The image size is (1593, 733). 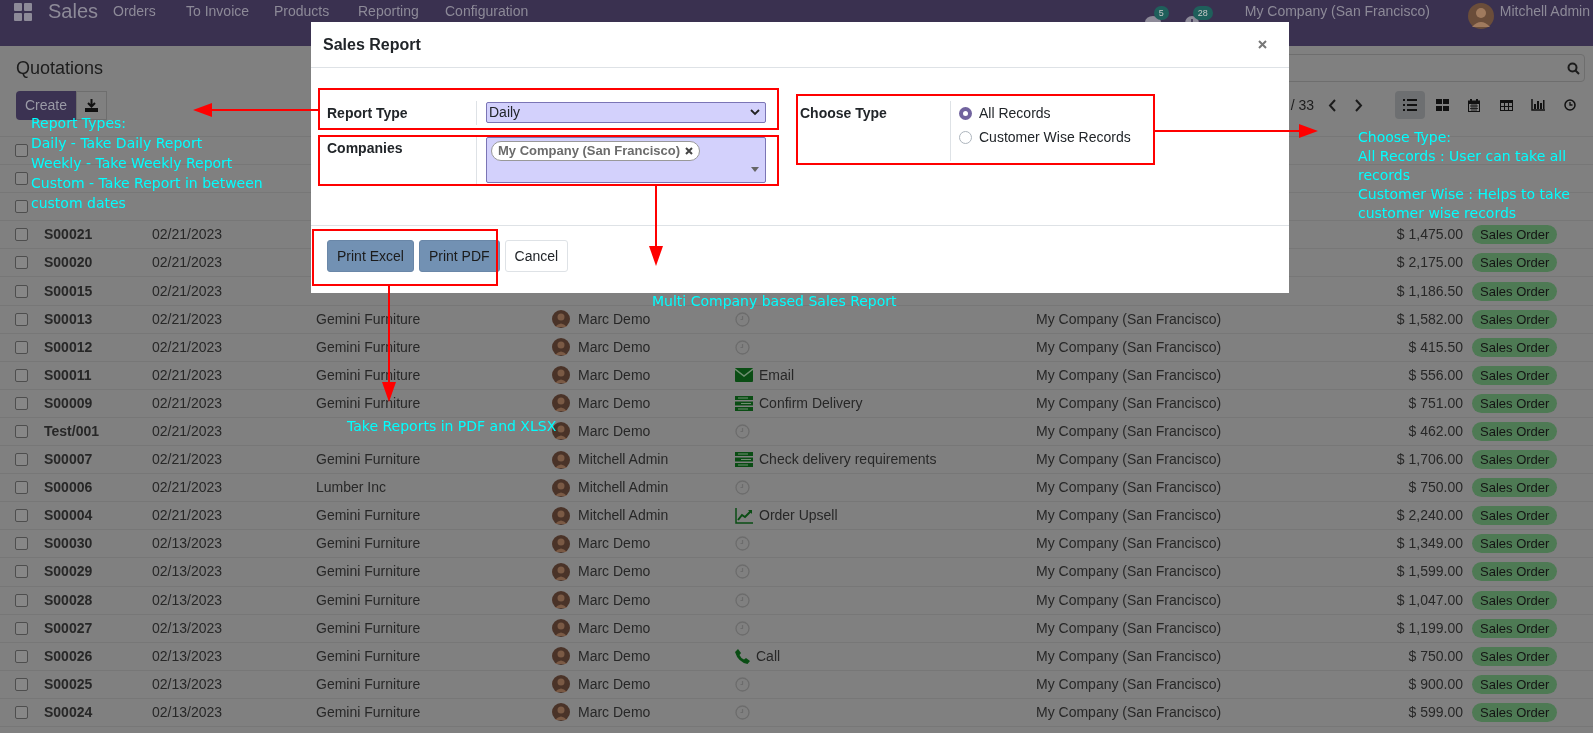 What do you see at coordinates (1429, 516) in the screenshot?
I see `order-amount: $ 2,240.00` at bounding box center [1429, 516].